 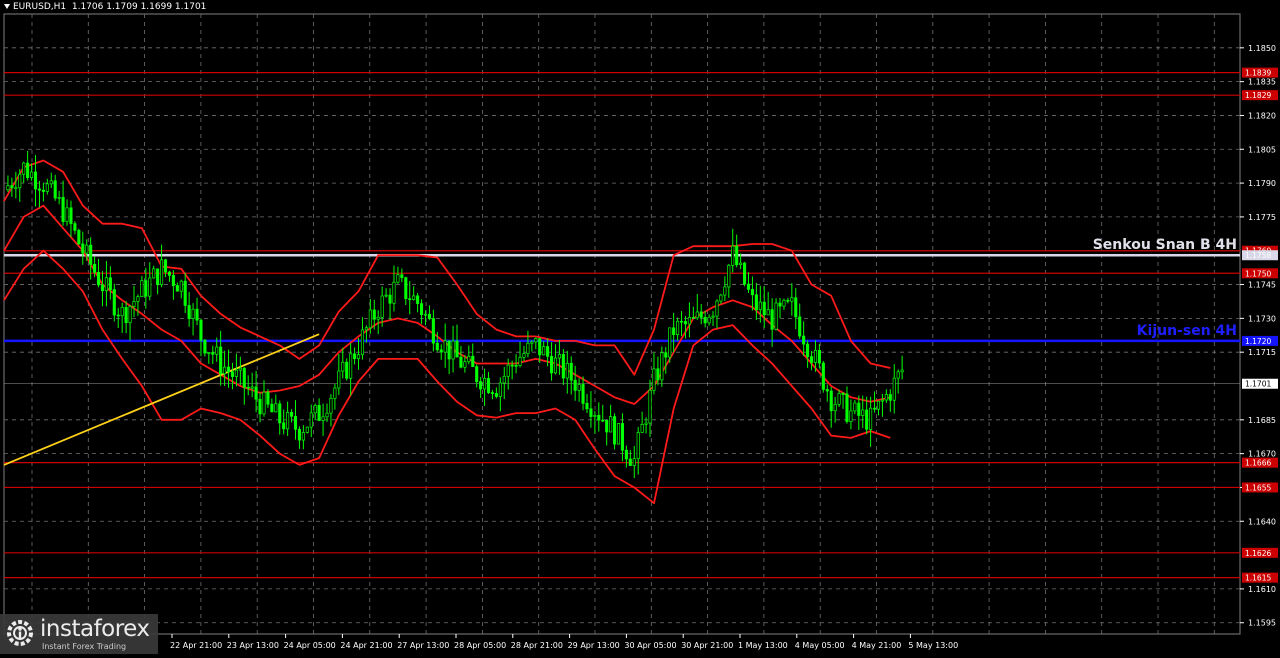 What do you see at coordinates (1258, 273) in the screenshot?
I see `price-label: 1.1750` at bounding box center [1258, 273].